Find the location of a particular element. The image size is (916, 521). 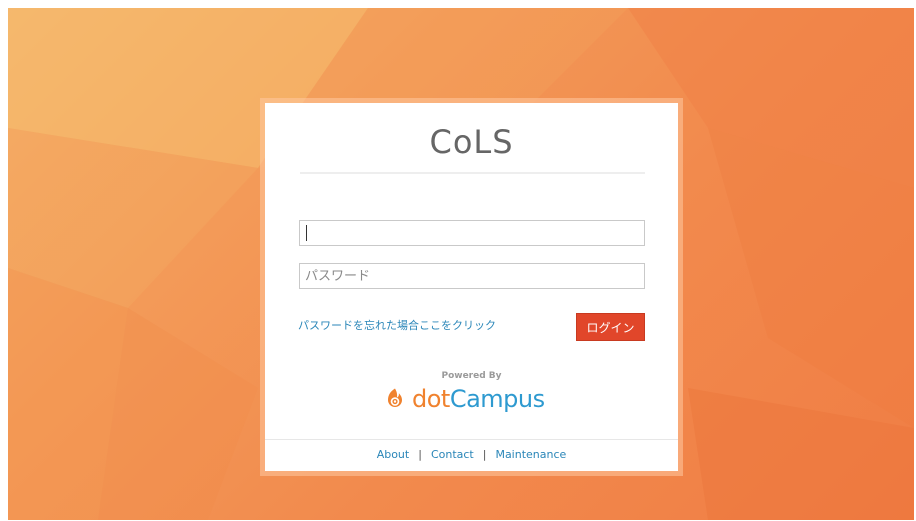

contact-link: Contact is located at coordinates (452, 454).